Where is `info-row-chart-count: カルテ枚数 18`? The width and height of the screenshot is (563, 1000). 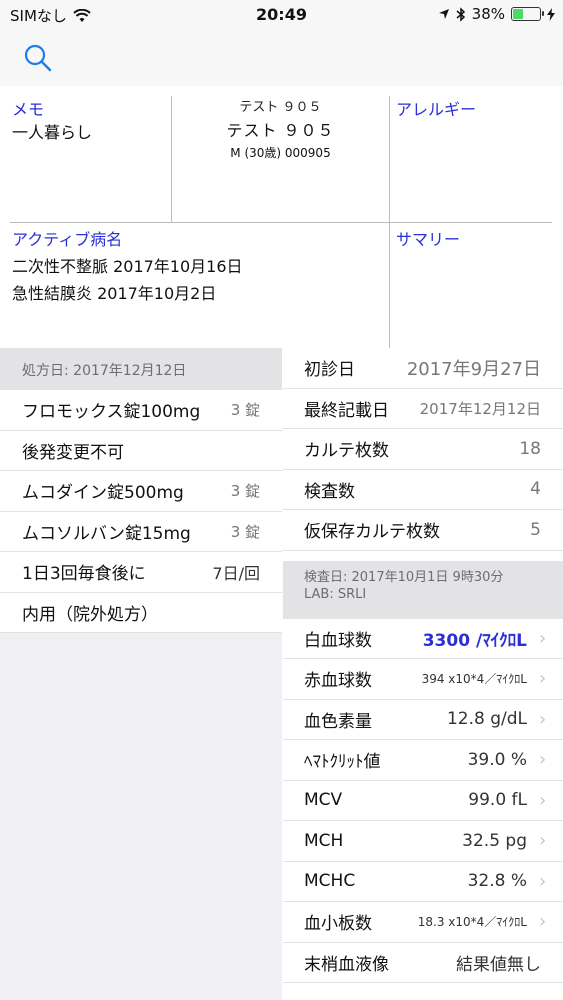
info-row-chart-count: カルテ枚数 18 is located at coordinates (423, 449).